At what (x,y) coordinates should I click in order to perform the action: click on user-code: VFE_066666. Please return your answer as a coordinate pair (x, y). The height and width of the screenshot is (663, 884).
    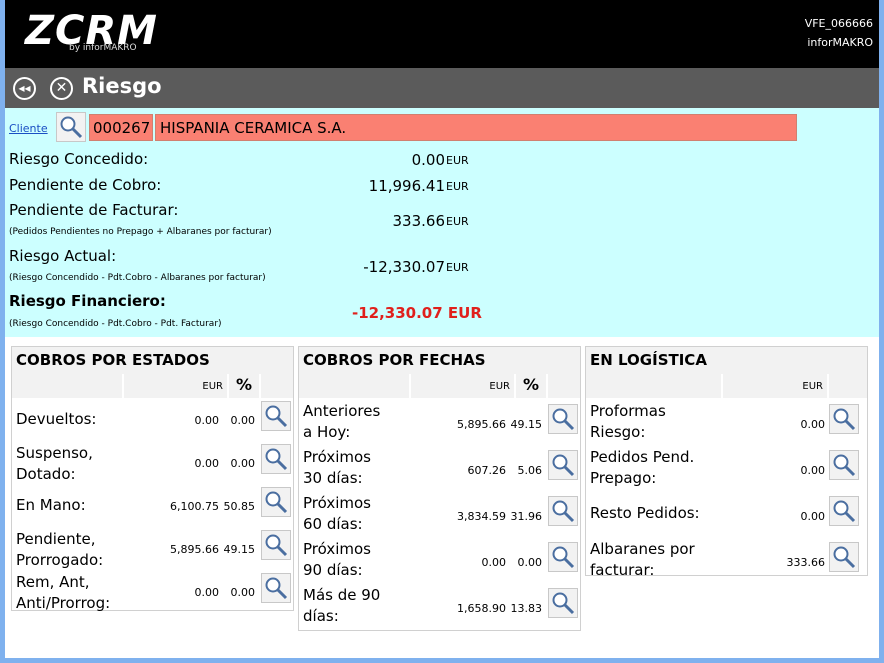
    Looking at the image, I should click on (838, 23).